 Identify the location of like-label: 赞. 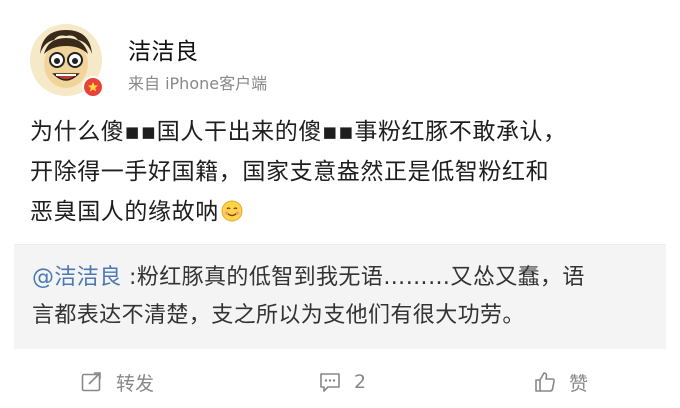
(579, 383).